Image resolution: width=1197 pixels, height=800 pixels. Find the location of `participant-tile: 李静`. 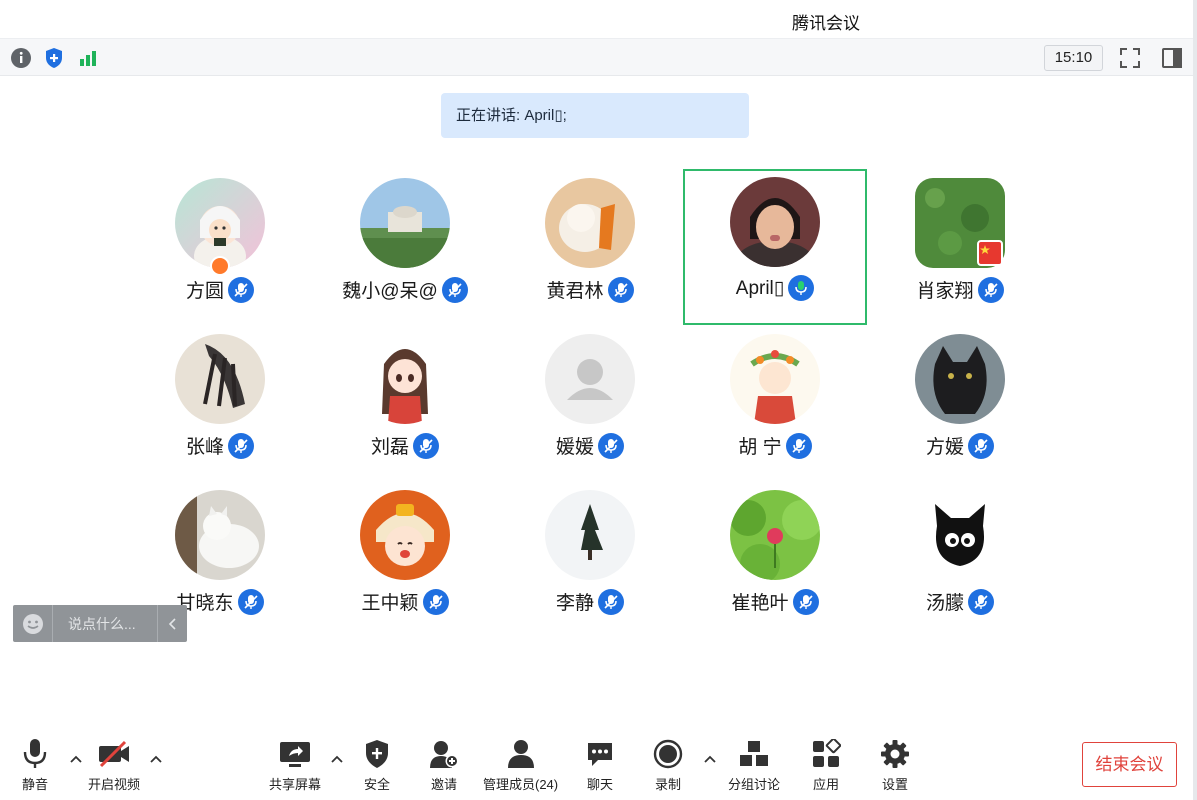

participant-tile: 李静 is located at coordinates (590, 560).